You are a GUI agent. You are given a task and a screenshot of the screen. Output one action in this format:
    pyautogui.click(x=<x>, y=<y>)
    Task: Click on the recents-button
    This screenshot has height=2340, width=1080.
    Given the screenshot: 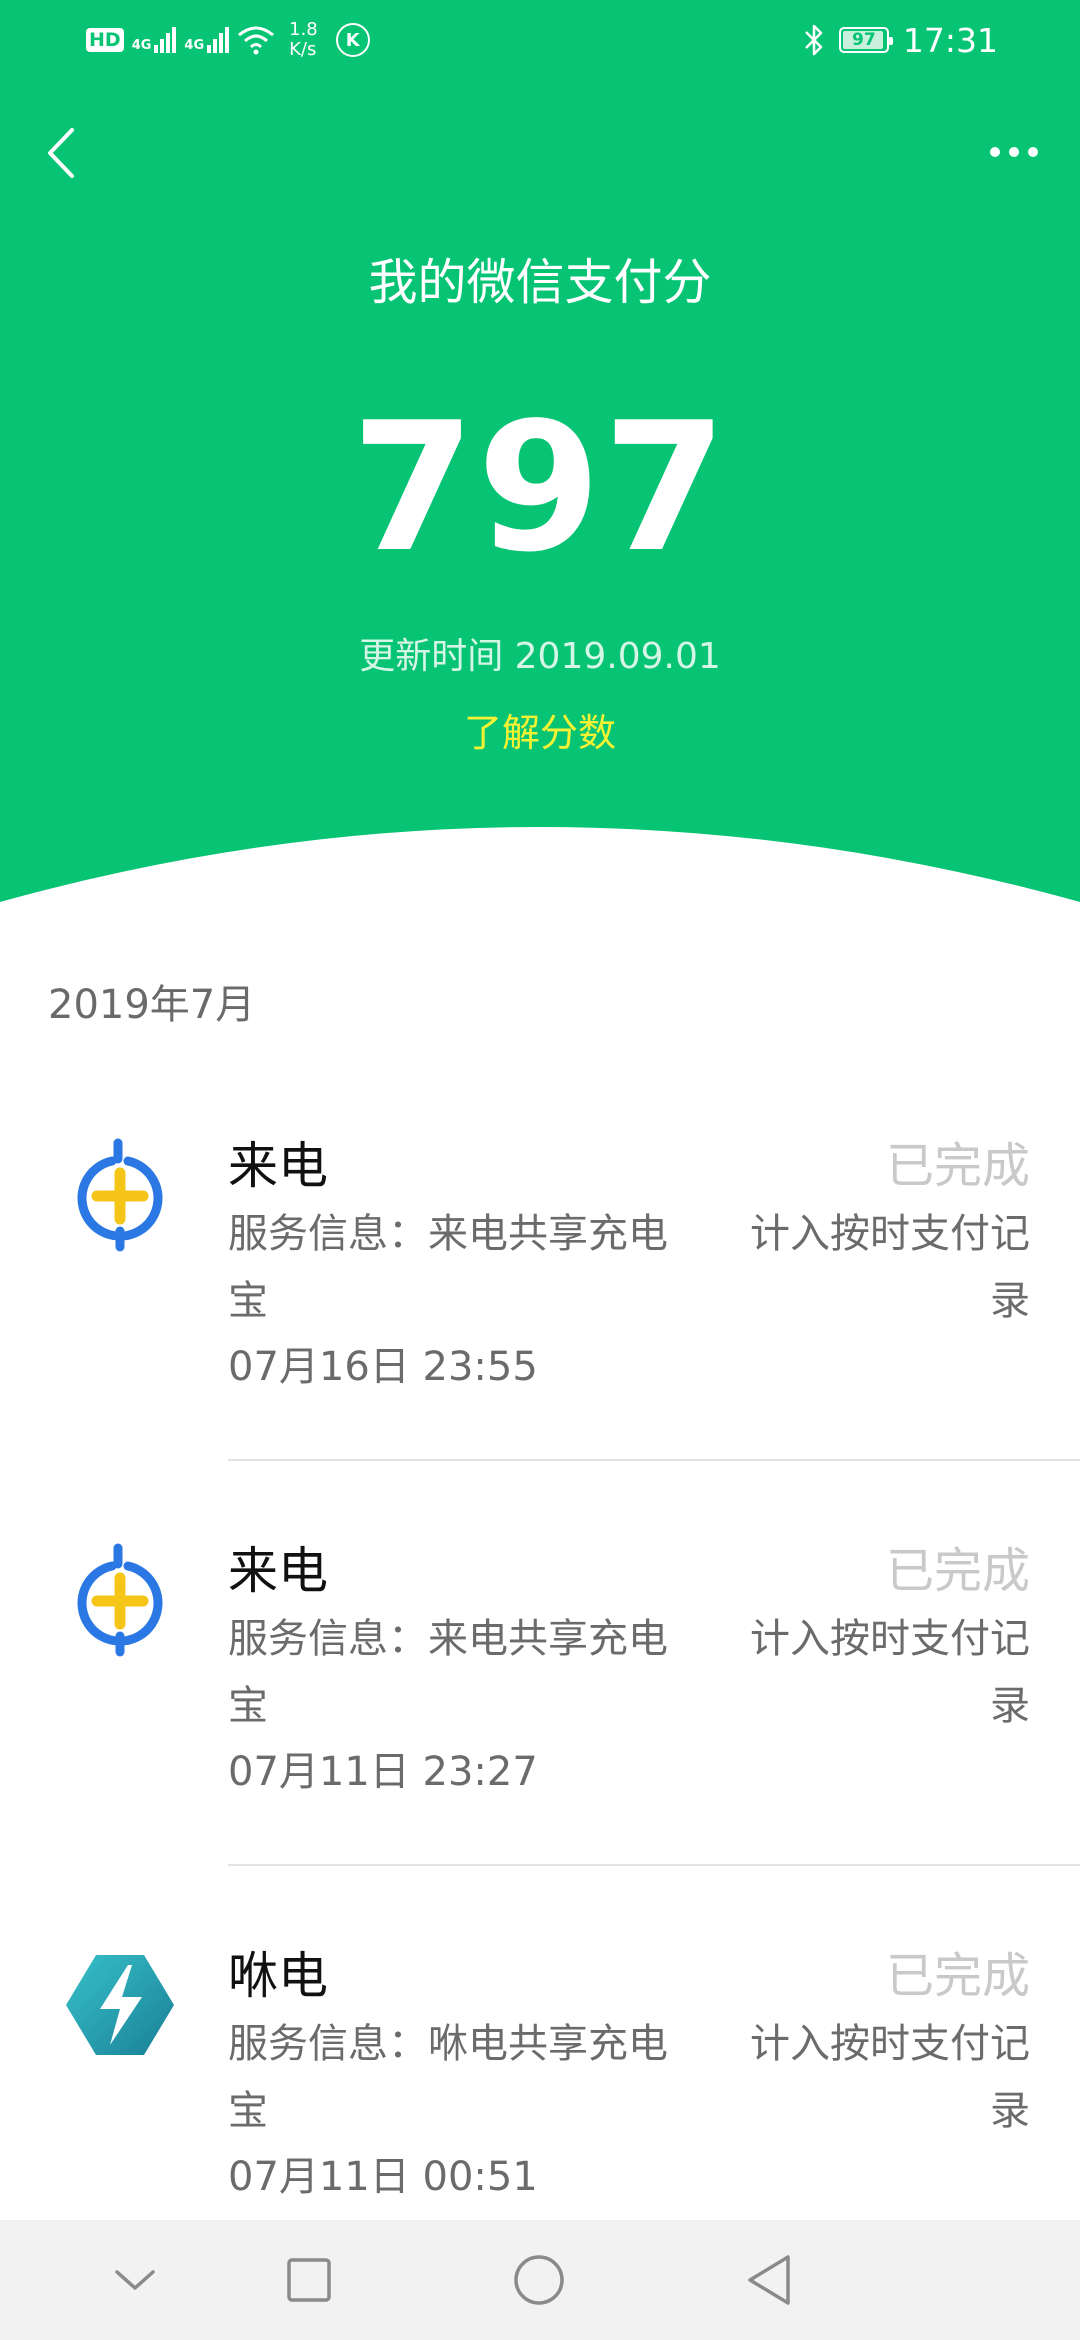 What is the action you would take?
    pyautogui.click(x=309, y=2280)
    